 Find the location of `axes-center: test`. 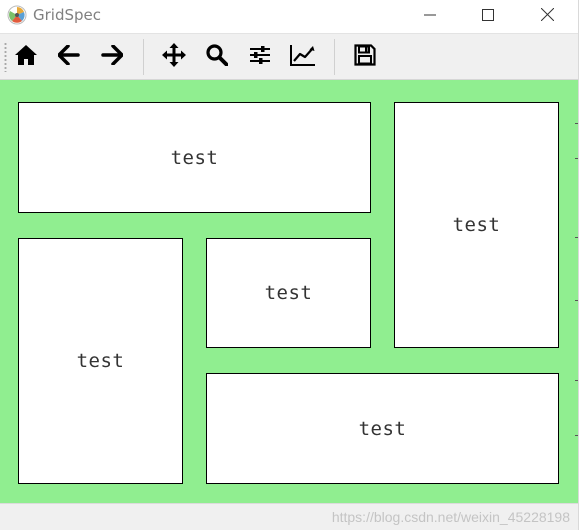

axes-center: test is located at coordinates (288, 293).